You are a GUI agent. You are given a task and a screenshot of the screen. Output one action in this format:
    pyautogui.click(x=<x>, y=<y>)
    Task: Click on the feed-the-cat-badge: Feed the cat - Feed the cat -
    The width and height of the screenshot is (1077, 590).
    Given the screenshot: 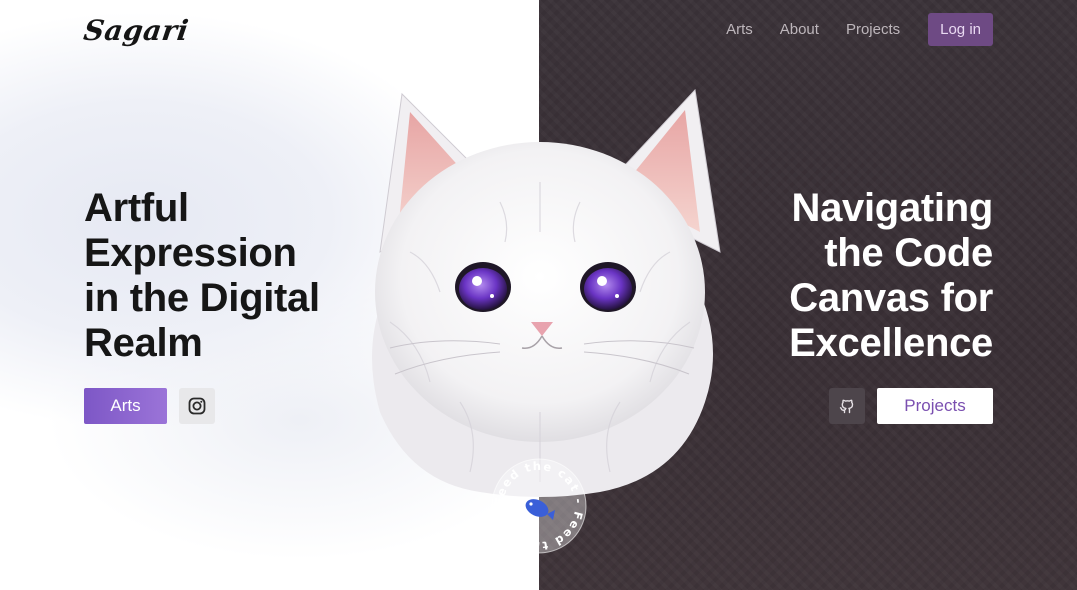 What is the action you would take?
    pyautogui.click(x=539, y=506)
    